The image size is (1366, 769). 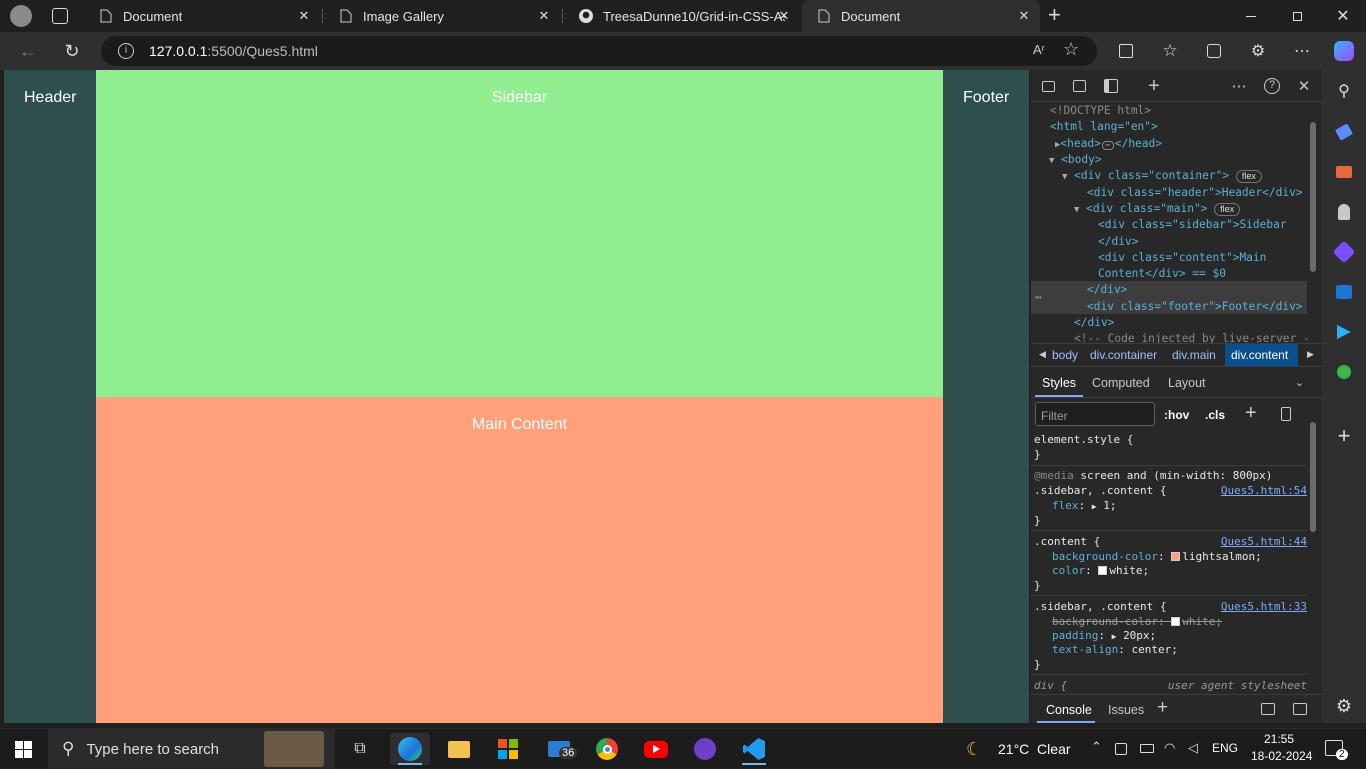 What do you see at coordinates (1157, 557) in the screenshot?
I see `css-declaration: background-color: lightsalmon;` at bounding box center [1157, 557].